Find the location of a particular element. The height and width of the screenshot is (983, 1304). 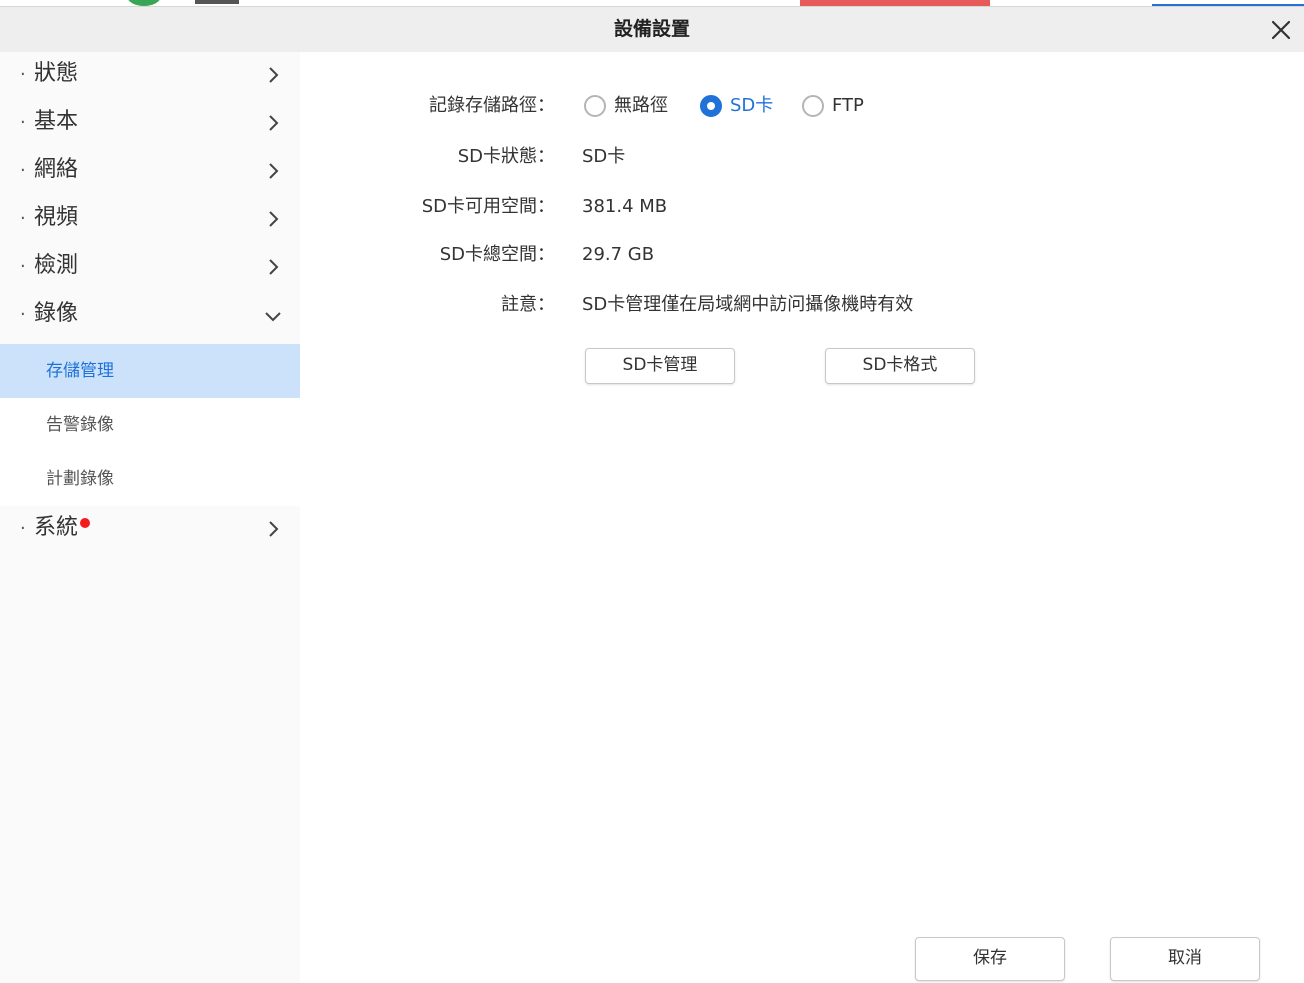

notification-badge is located at coordinates (85, 523).